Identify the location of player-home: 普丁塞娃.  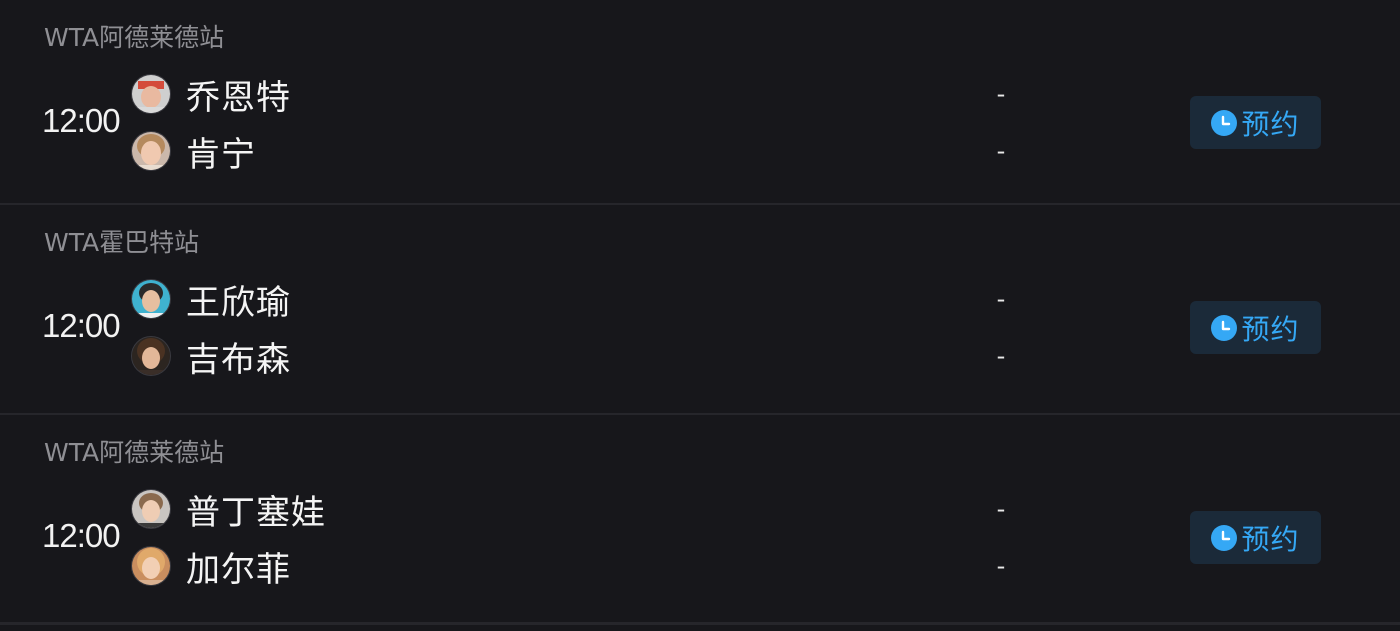
(228, 510).